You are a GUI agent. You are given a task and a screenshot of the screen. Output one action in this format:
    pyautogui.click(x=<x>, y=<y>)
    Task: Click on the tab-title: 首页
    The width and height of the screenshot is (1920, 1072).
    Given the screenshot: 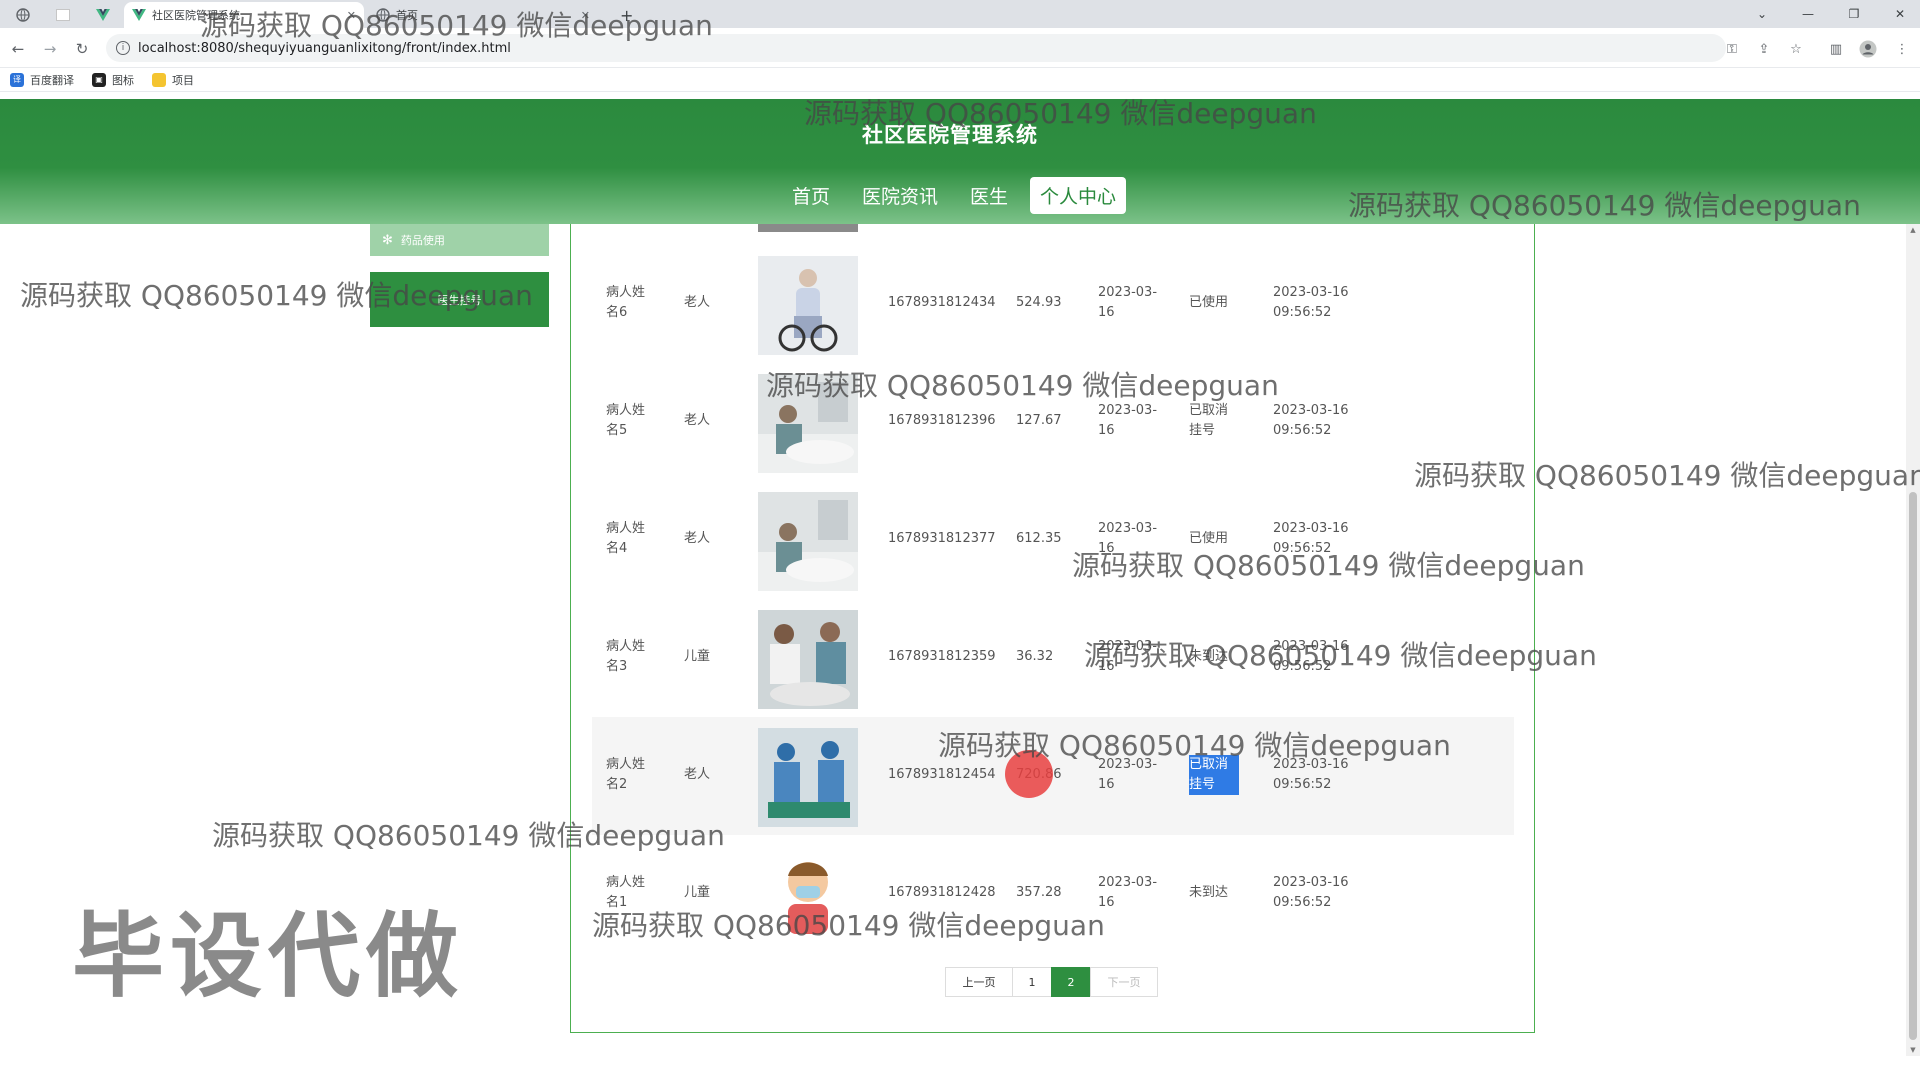 What is the action you would take?
    pyautogui.click(x=407, y=15)
    